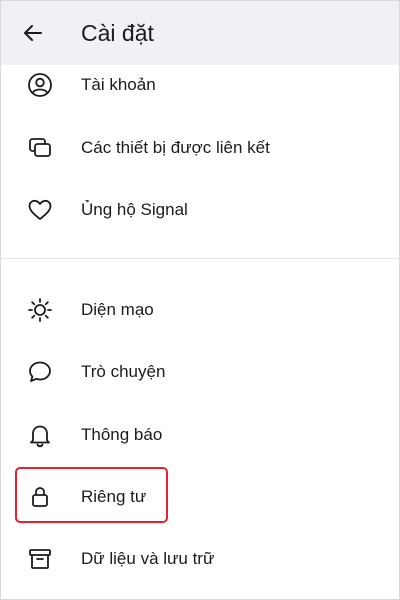 This screenshot has width=400, height=600. I want to click on account-icon, so click(40, 85).